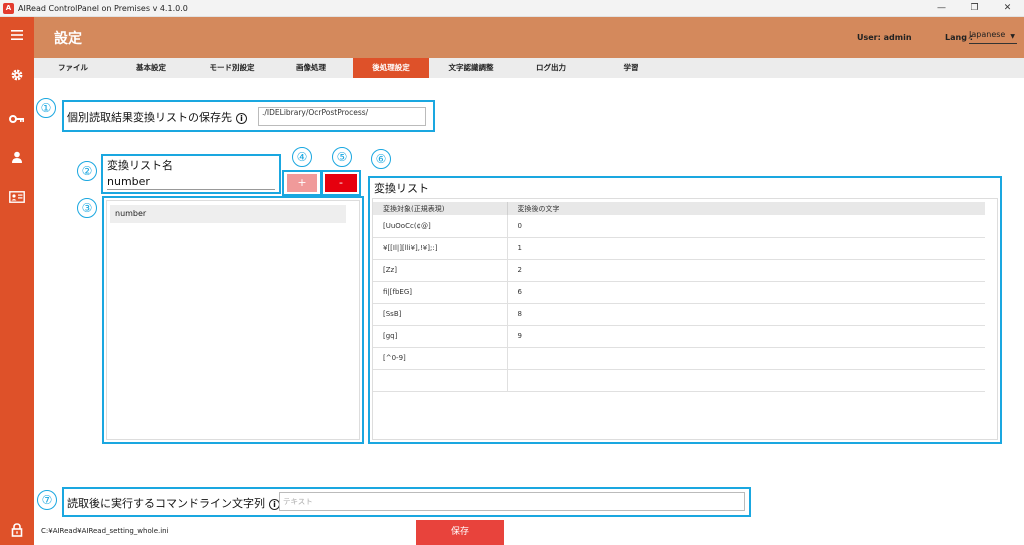  Describe the element at coordinates (551, 68) in the screenshot. I see `tab-log-output: ログ出力` at that location.